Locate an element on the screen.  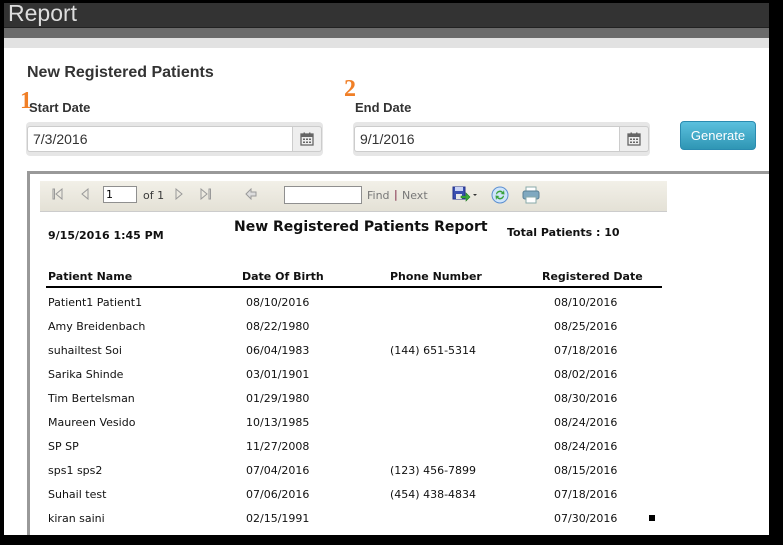
table-row: Amy Breidenbach 08/22/1980 08/25/2016 is located at coordinates (354, 332).